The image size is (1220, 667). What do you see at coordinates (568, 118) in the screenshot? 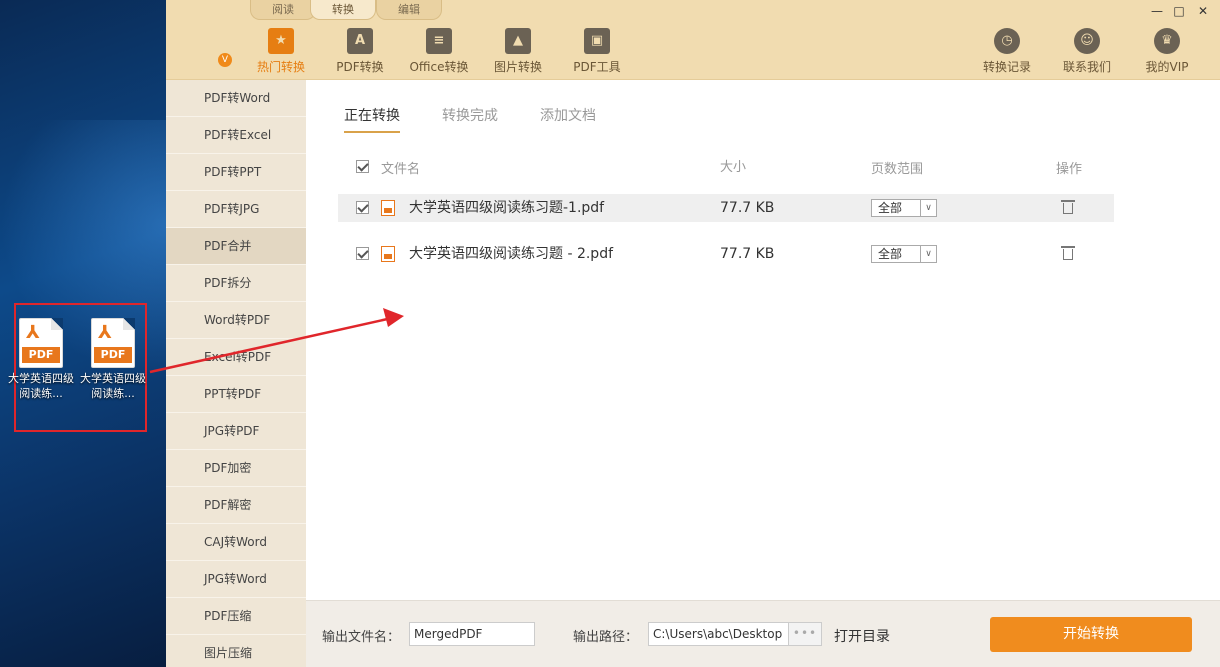
I see `tab-add-document: 添加文档` at bounding box center [568, 118].